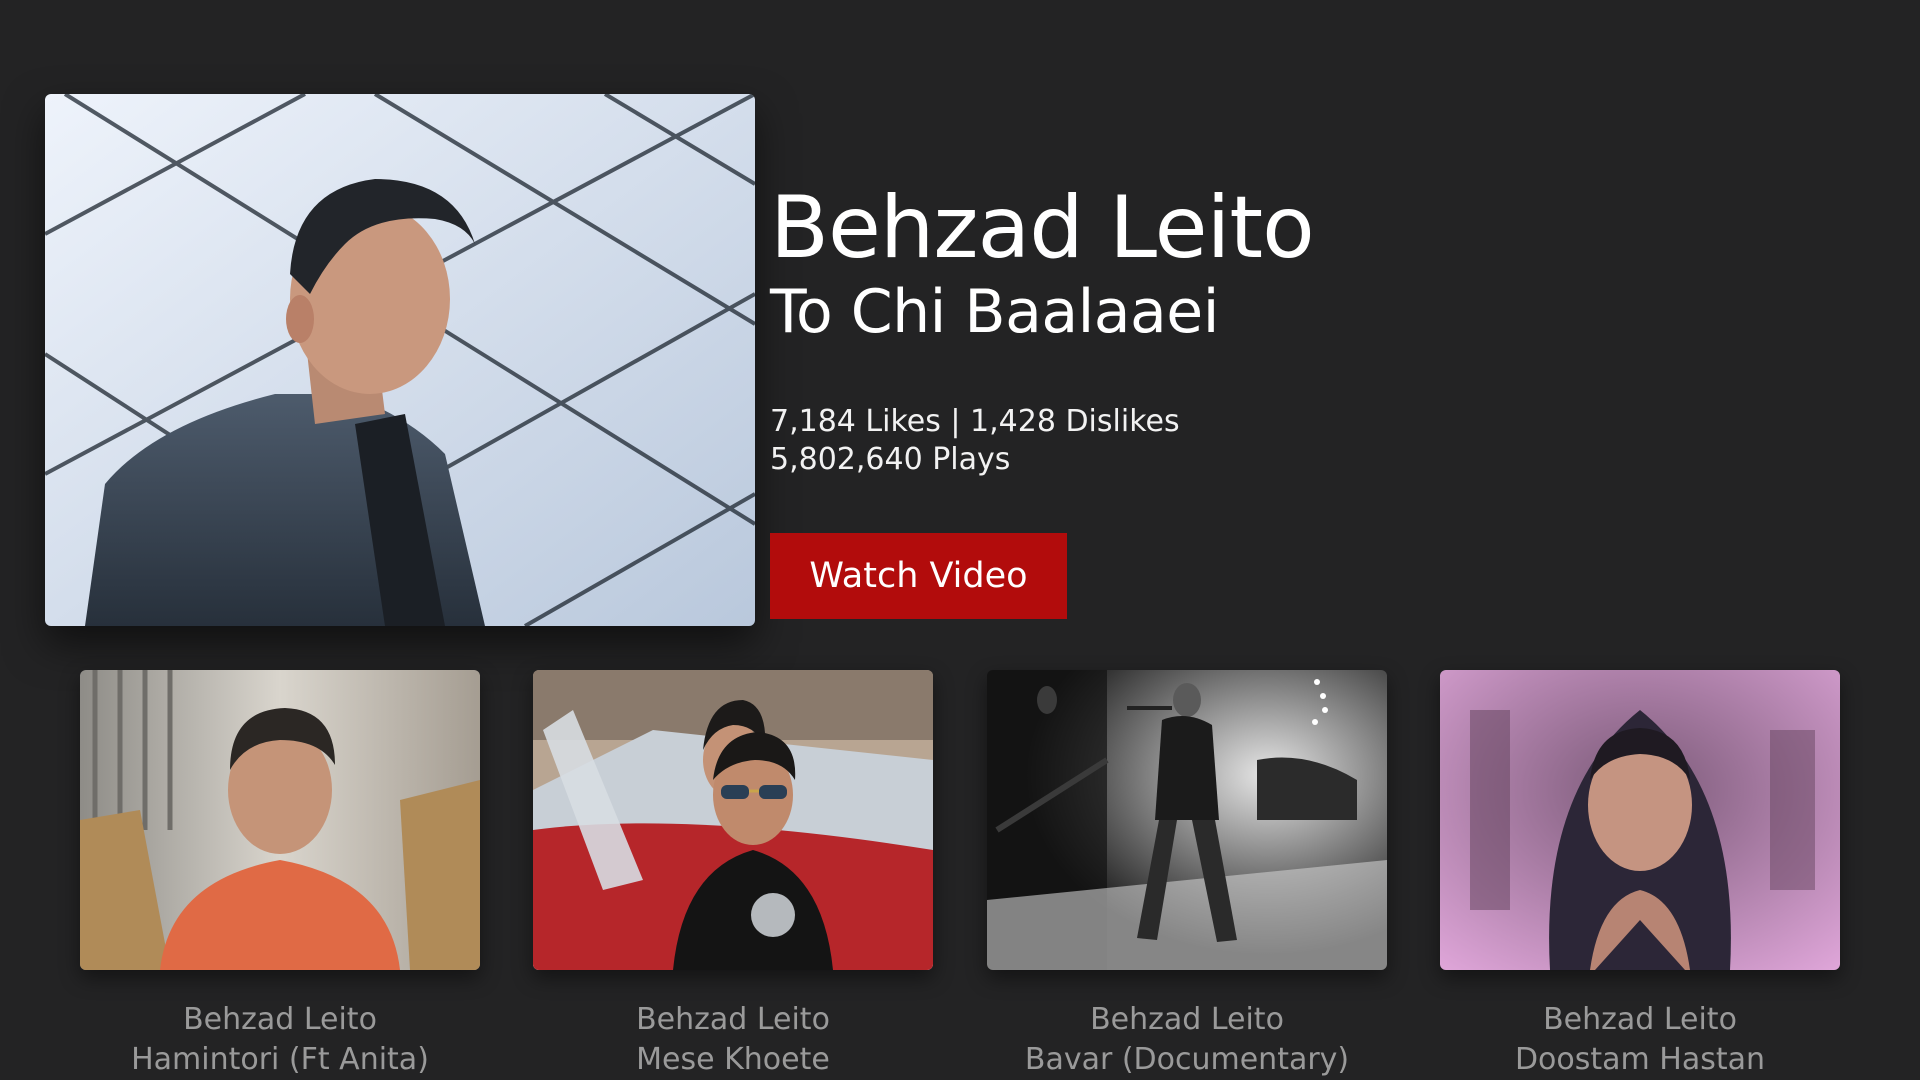 This screenshot has width=1920, height=1080. I want to click on prison-scene-image, so click(280, 820).